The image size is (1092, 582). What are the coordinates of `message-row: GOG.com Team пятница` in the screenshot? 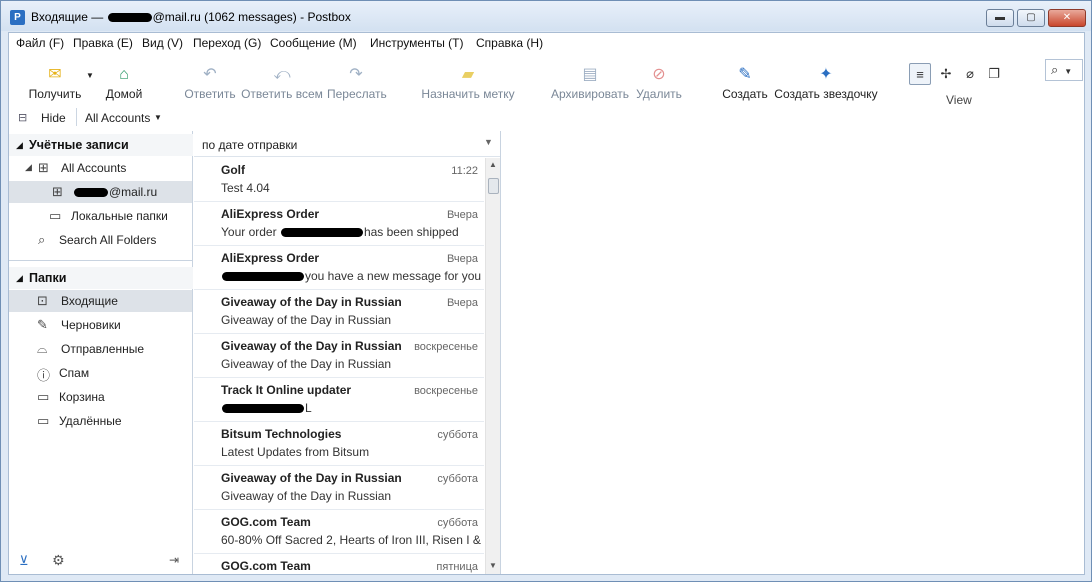 It's located at (339, 564).